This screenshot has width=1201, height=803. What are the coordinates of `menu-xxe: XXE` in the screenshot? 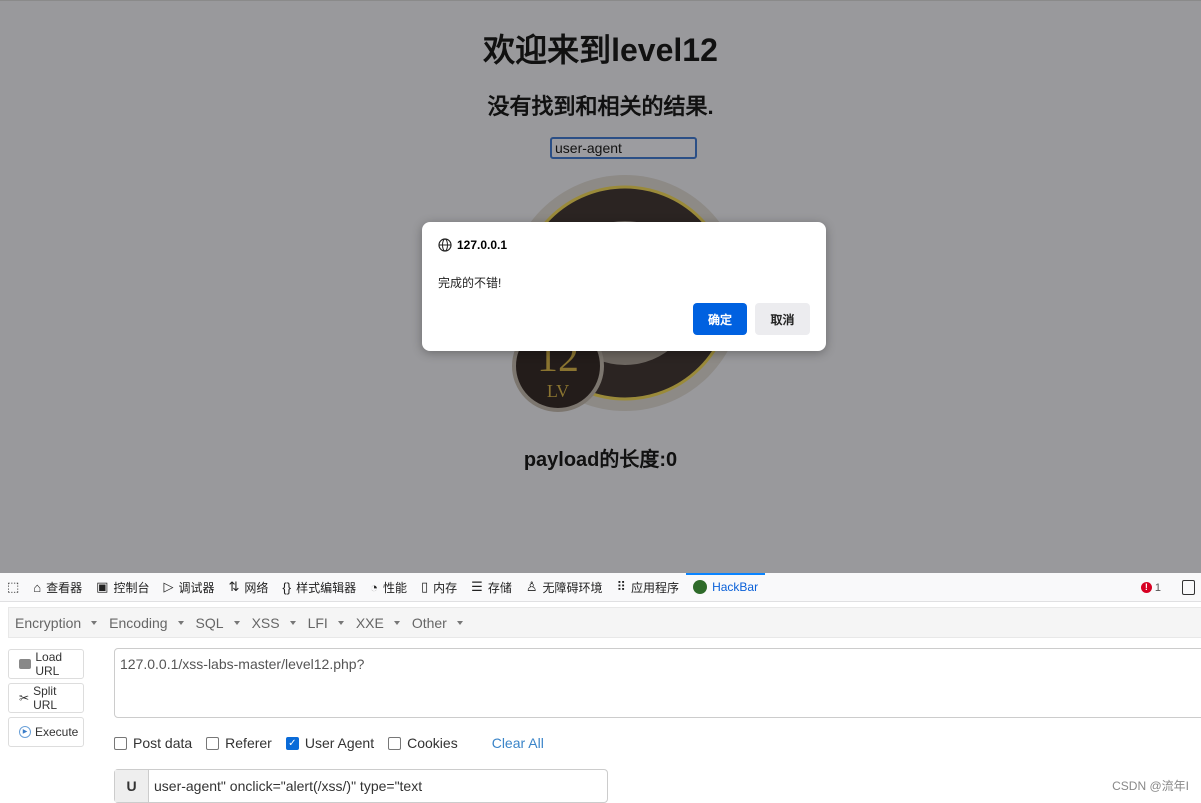 It's located at (378, 623).